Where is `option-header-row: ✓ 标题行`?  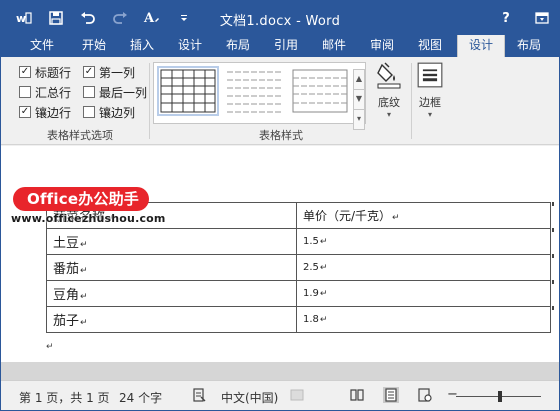 option-header-row: ✓ 标题行 is located at coordinates (51, 72).